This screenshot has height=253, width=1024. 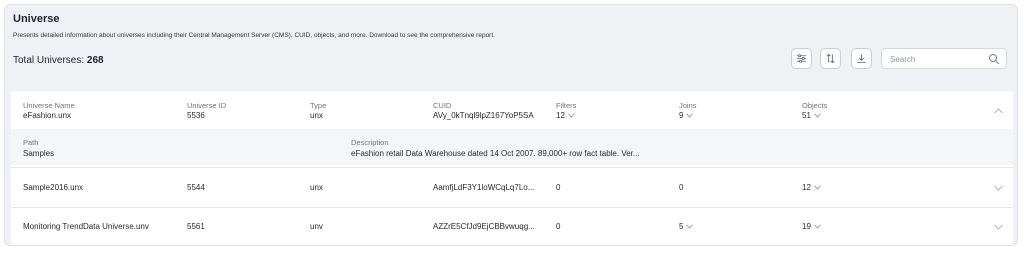 What do you see at coordinates (318, 105) in the screenshot?
I see `col-type-label: Type` at bounding box center [318, 105].